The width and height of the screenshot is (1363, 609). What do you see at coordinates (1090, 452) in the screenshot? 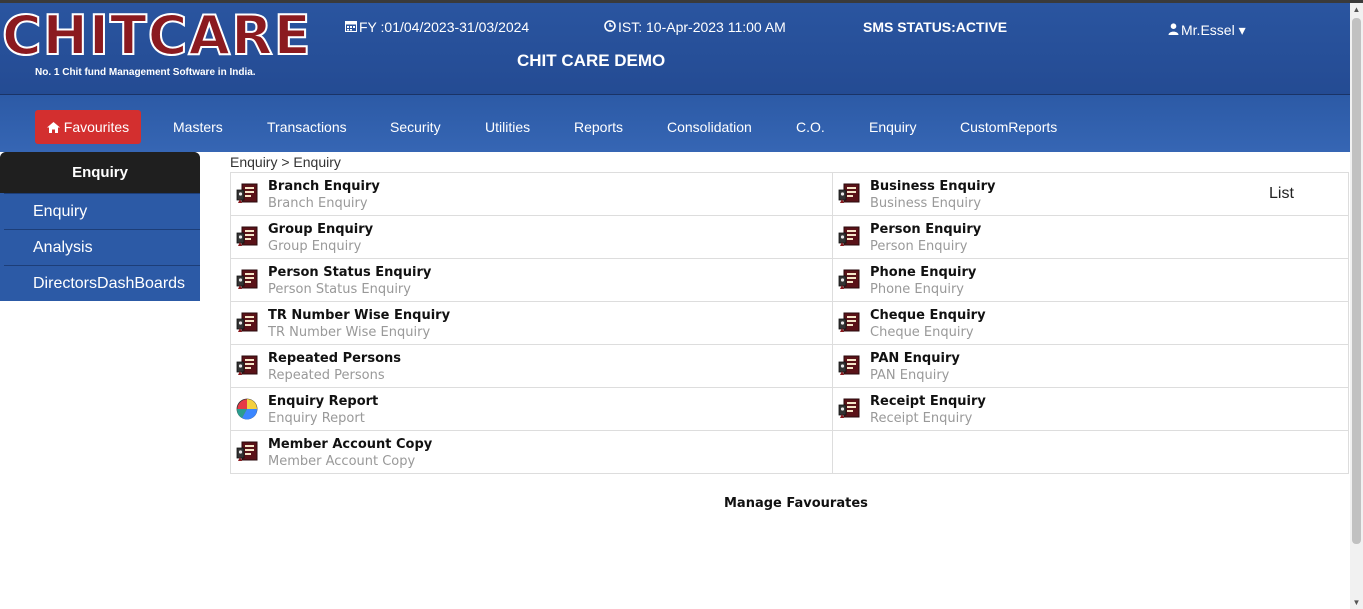
I see `empty-cell` at bounding box center [1090, 452].